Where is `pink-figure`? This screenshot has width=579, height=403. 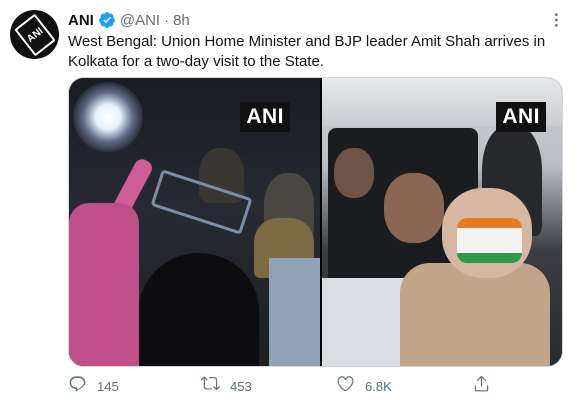 pink-figure is located at coordinates (104, 284).